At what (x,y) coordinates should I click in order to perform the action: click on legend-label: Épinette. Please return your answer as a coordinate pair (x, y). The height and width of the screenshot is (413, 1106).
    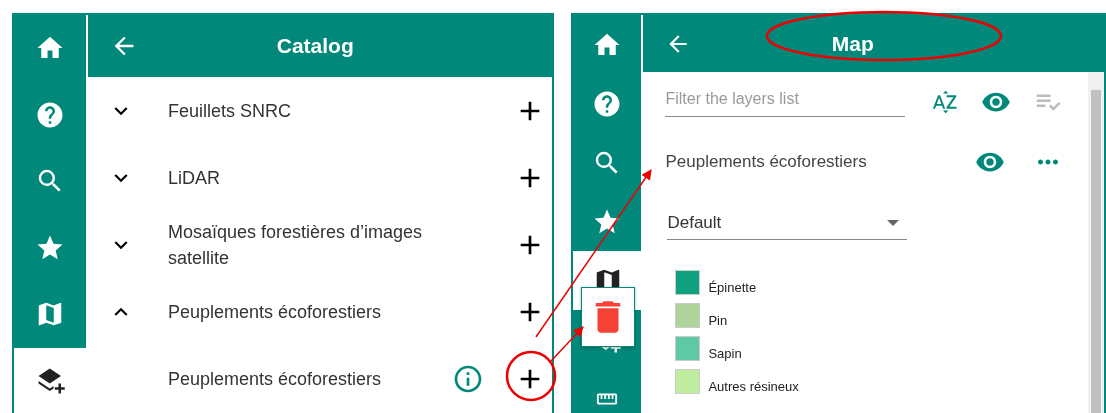
    Looking at the image, I should click on (732, 287).